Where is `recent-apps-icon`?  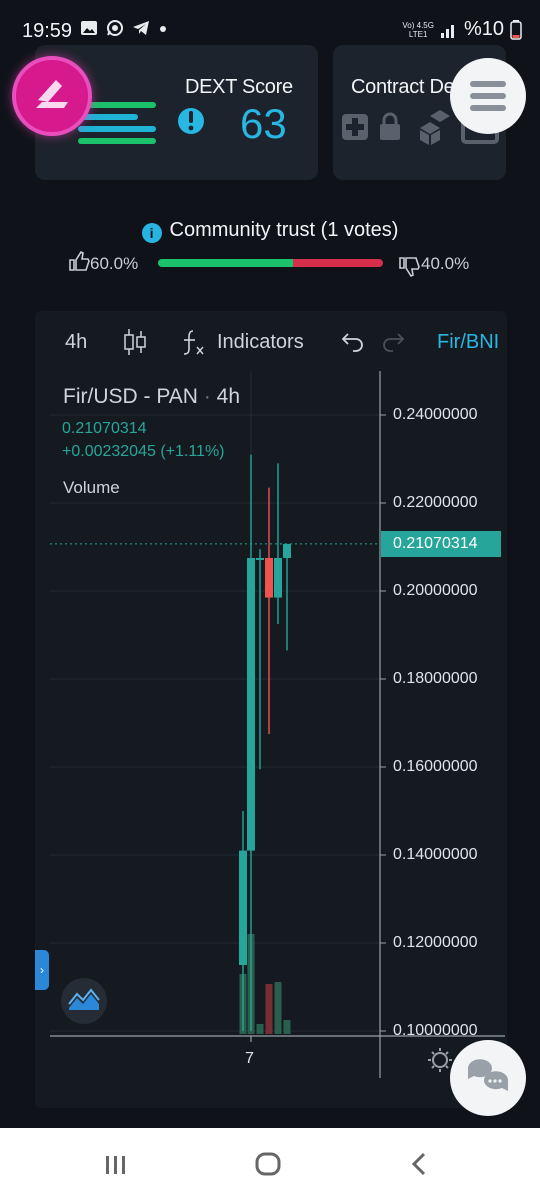
recent-apps-icon is located at coordinates (116, 1164).